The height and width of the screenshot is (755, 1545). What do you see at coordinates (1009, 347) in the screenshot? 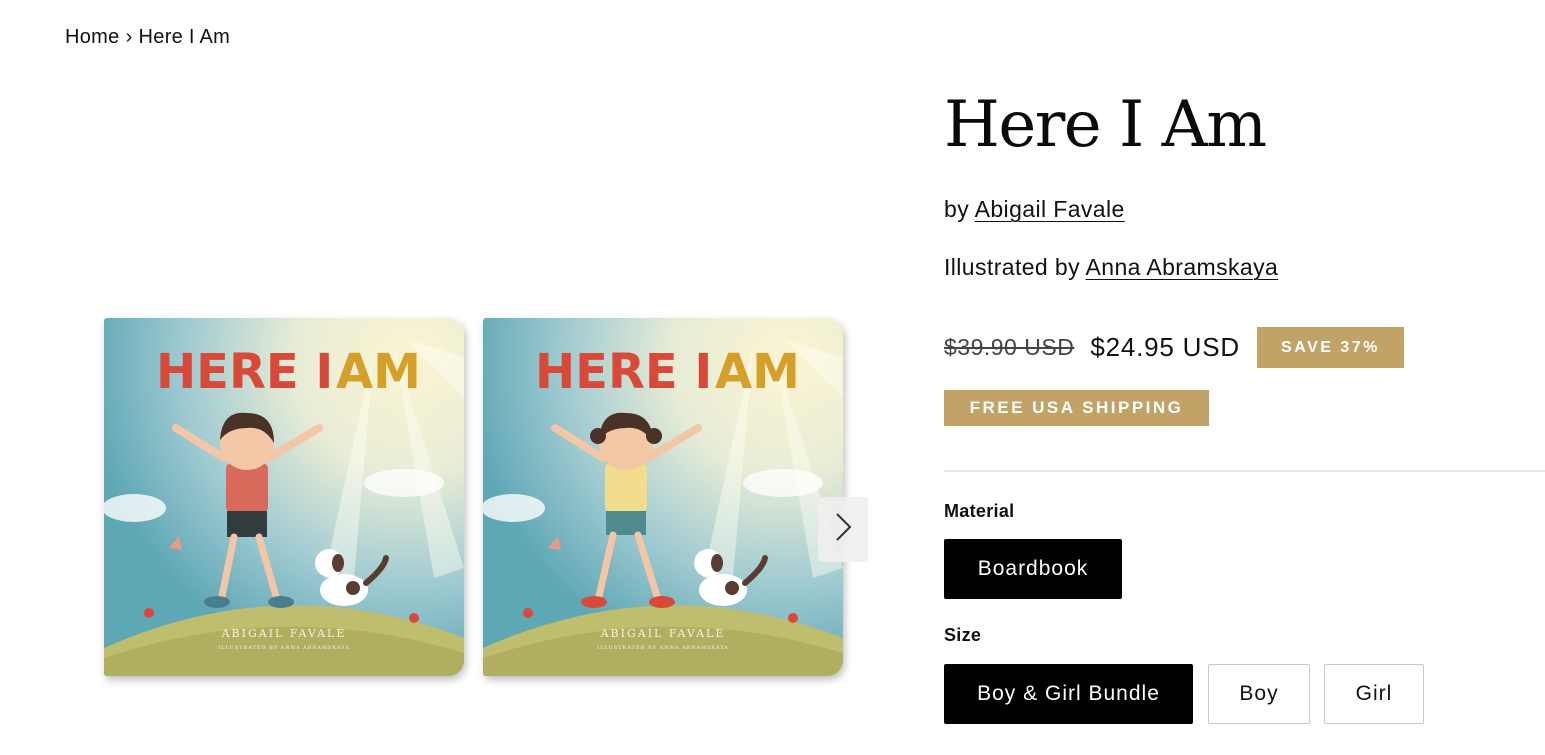
I see `compare-at-price: $39.90 USD` at bounding box center [1009, 347].